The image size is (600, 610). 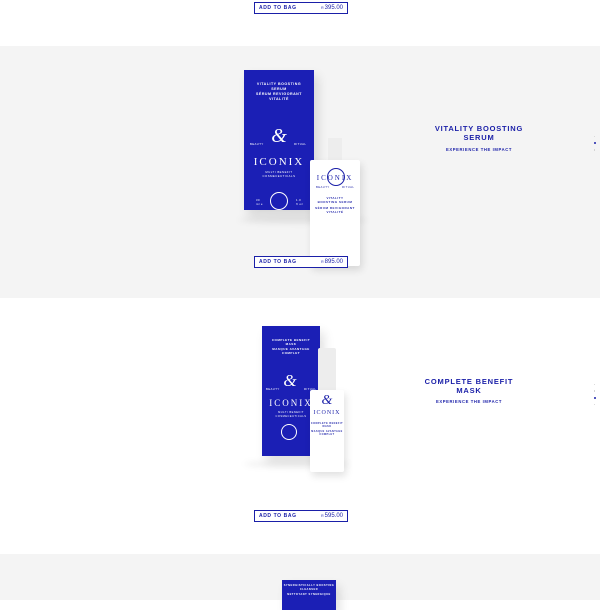 What do you see at coordinates (301, 262) in the screenshot?
I see `add-to-bag-bar: ADD TO BAG R 895.00` at bounding box center [301, 262].